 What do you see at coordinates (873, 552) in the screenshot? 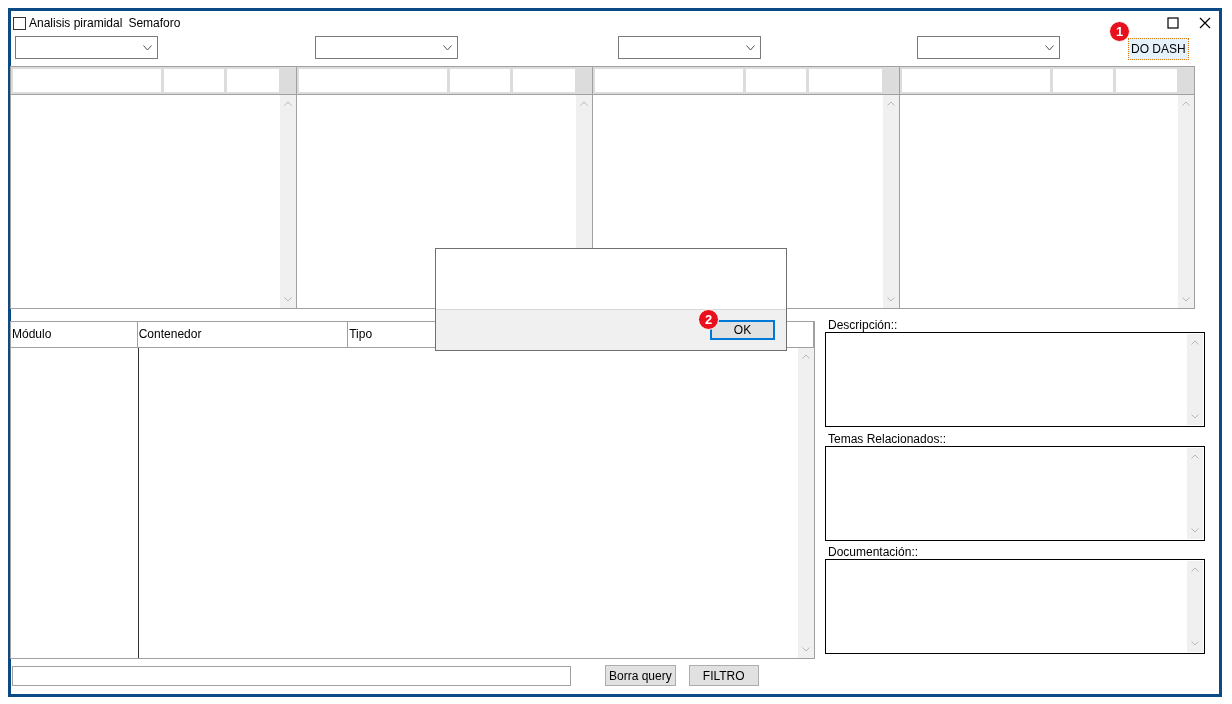
I see `field-label: Documentación::` at bounding box center [873, 552].